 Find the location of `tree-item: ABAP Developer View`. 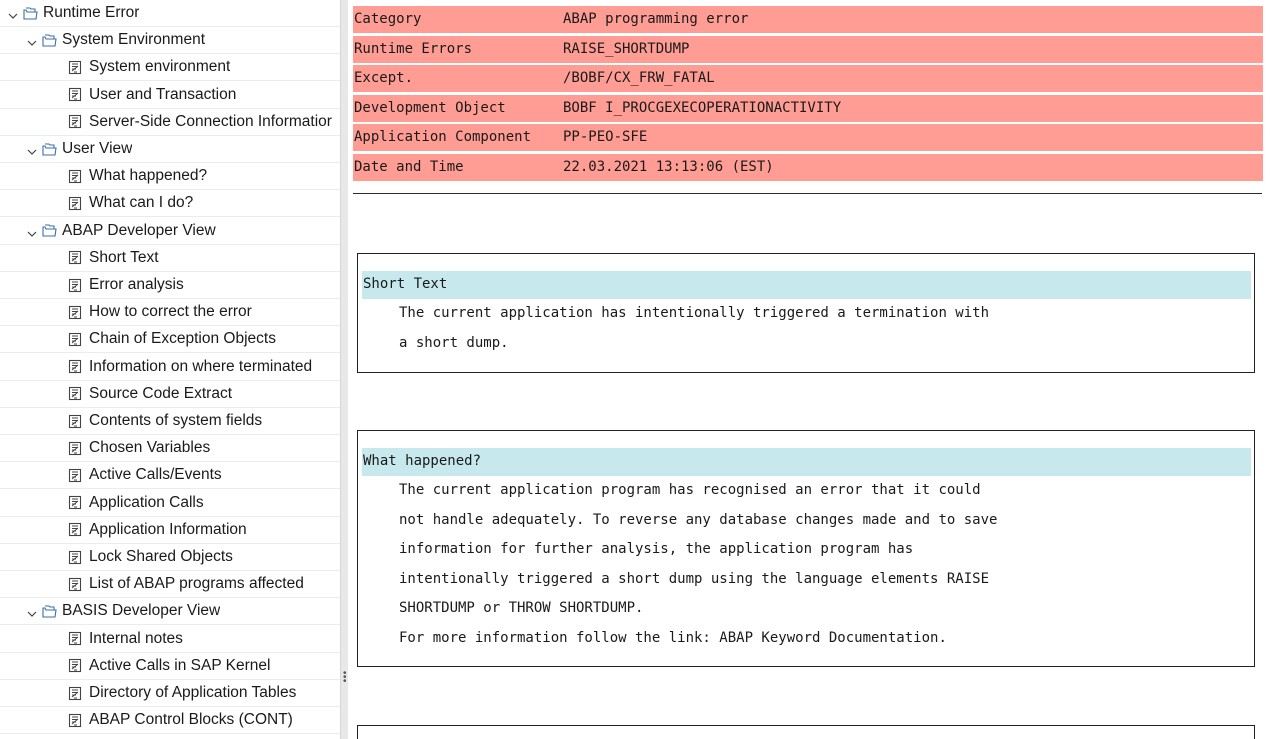

tree-item: ABAP Developer View is located at coordinates (170, 231).